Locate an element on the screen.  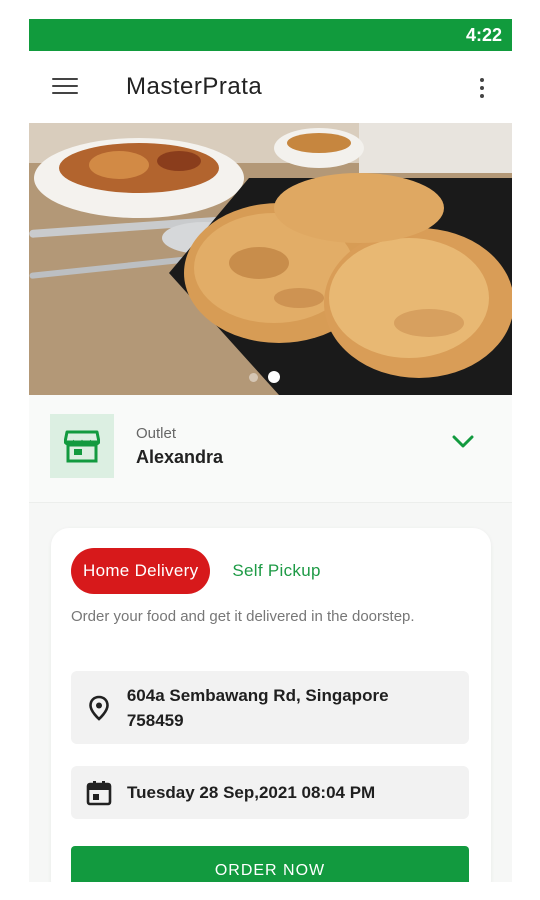
outlet-value: Alexandra is located at coordinates (180, 457).